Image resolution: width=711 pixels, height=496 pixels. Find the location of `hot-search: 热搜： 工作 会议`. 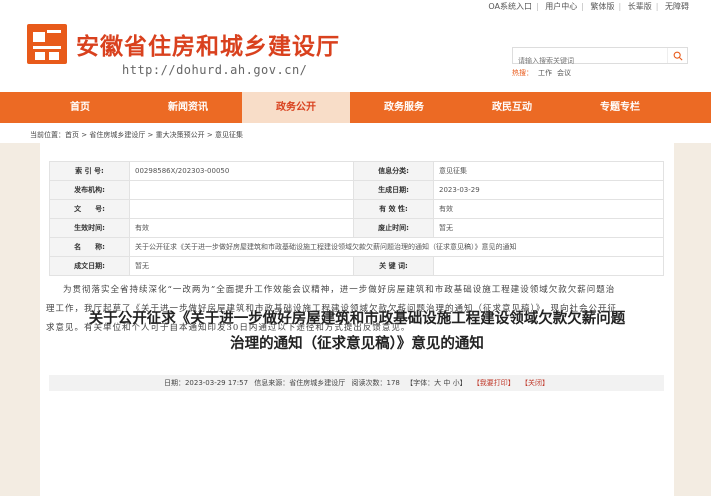

hot-search: 热搜： 工作 会议 is located at coordinates (544, 73).